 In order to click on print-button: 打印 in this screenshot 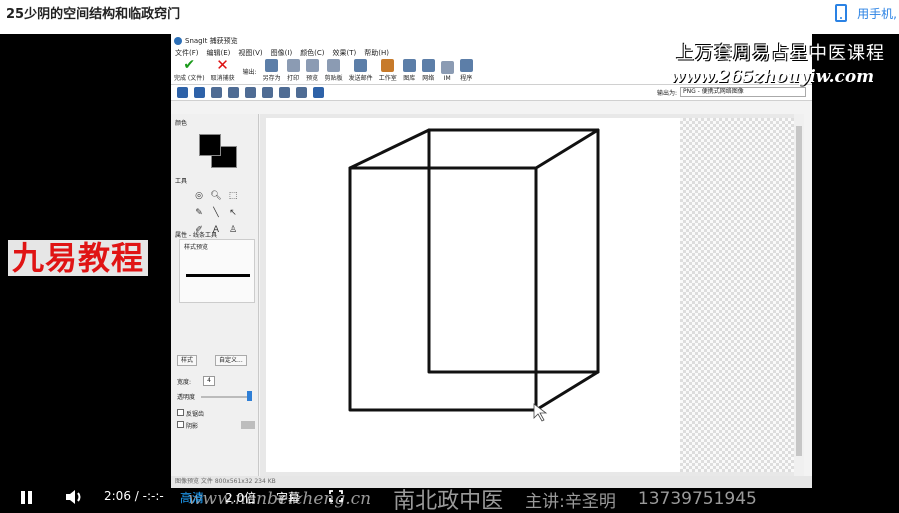, I will do `click(293, 71)`.